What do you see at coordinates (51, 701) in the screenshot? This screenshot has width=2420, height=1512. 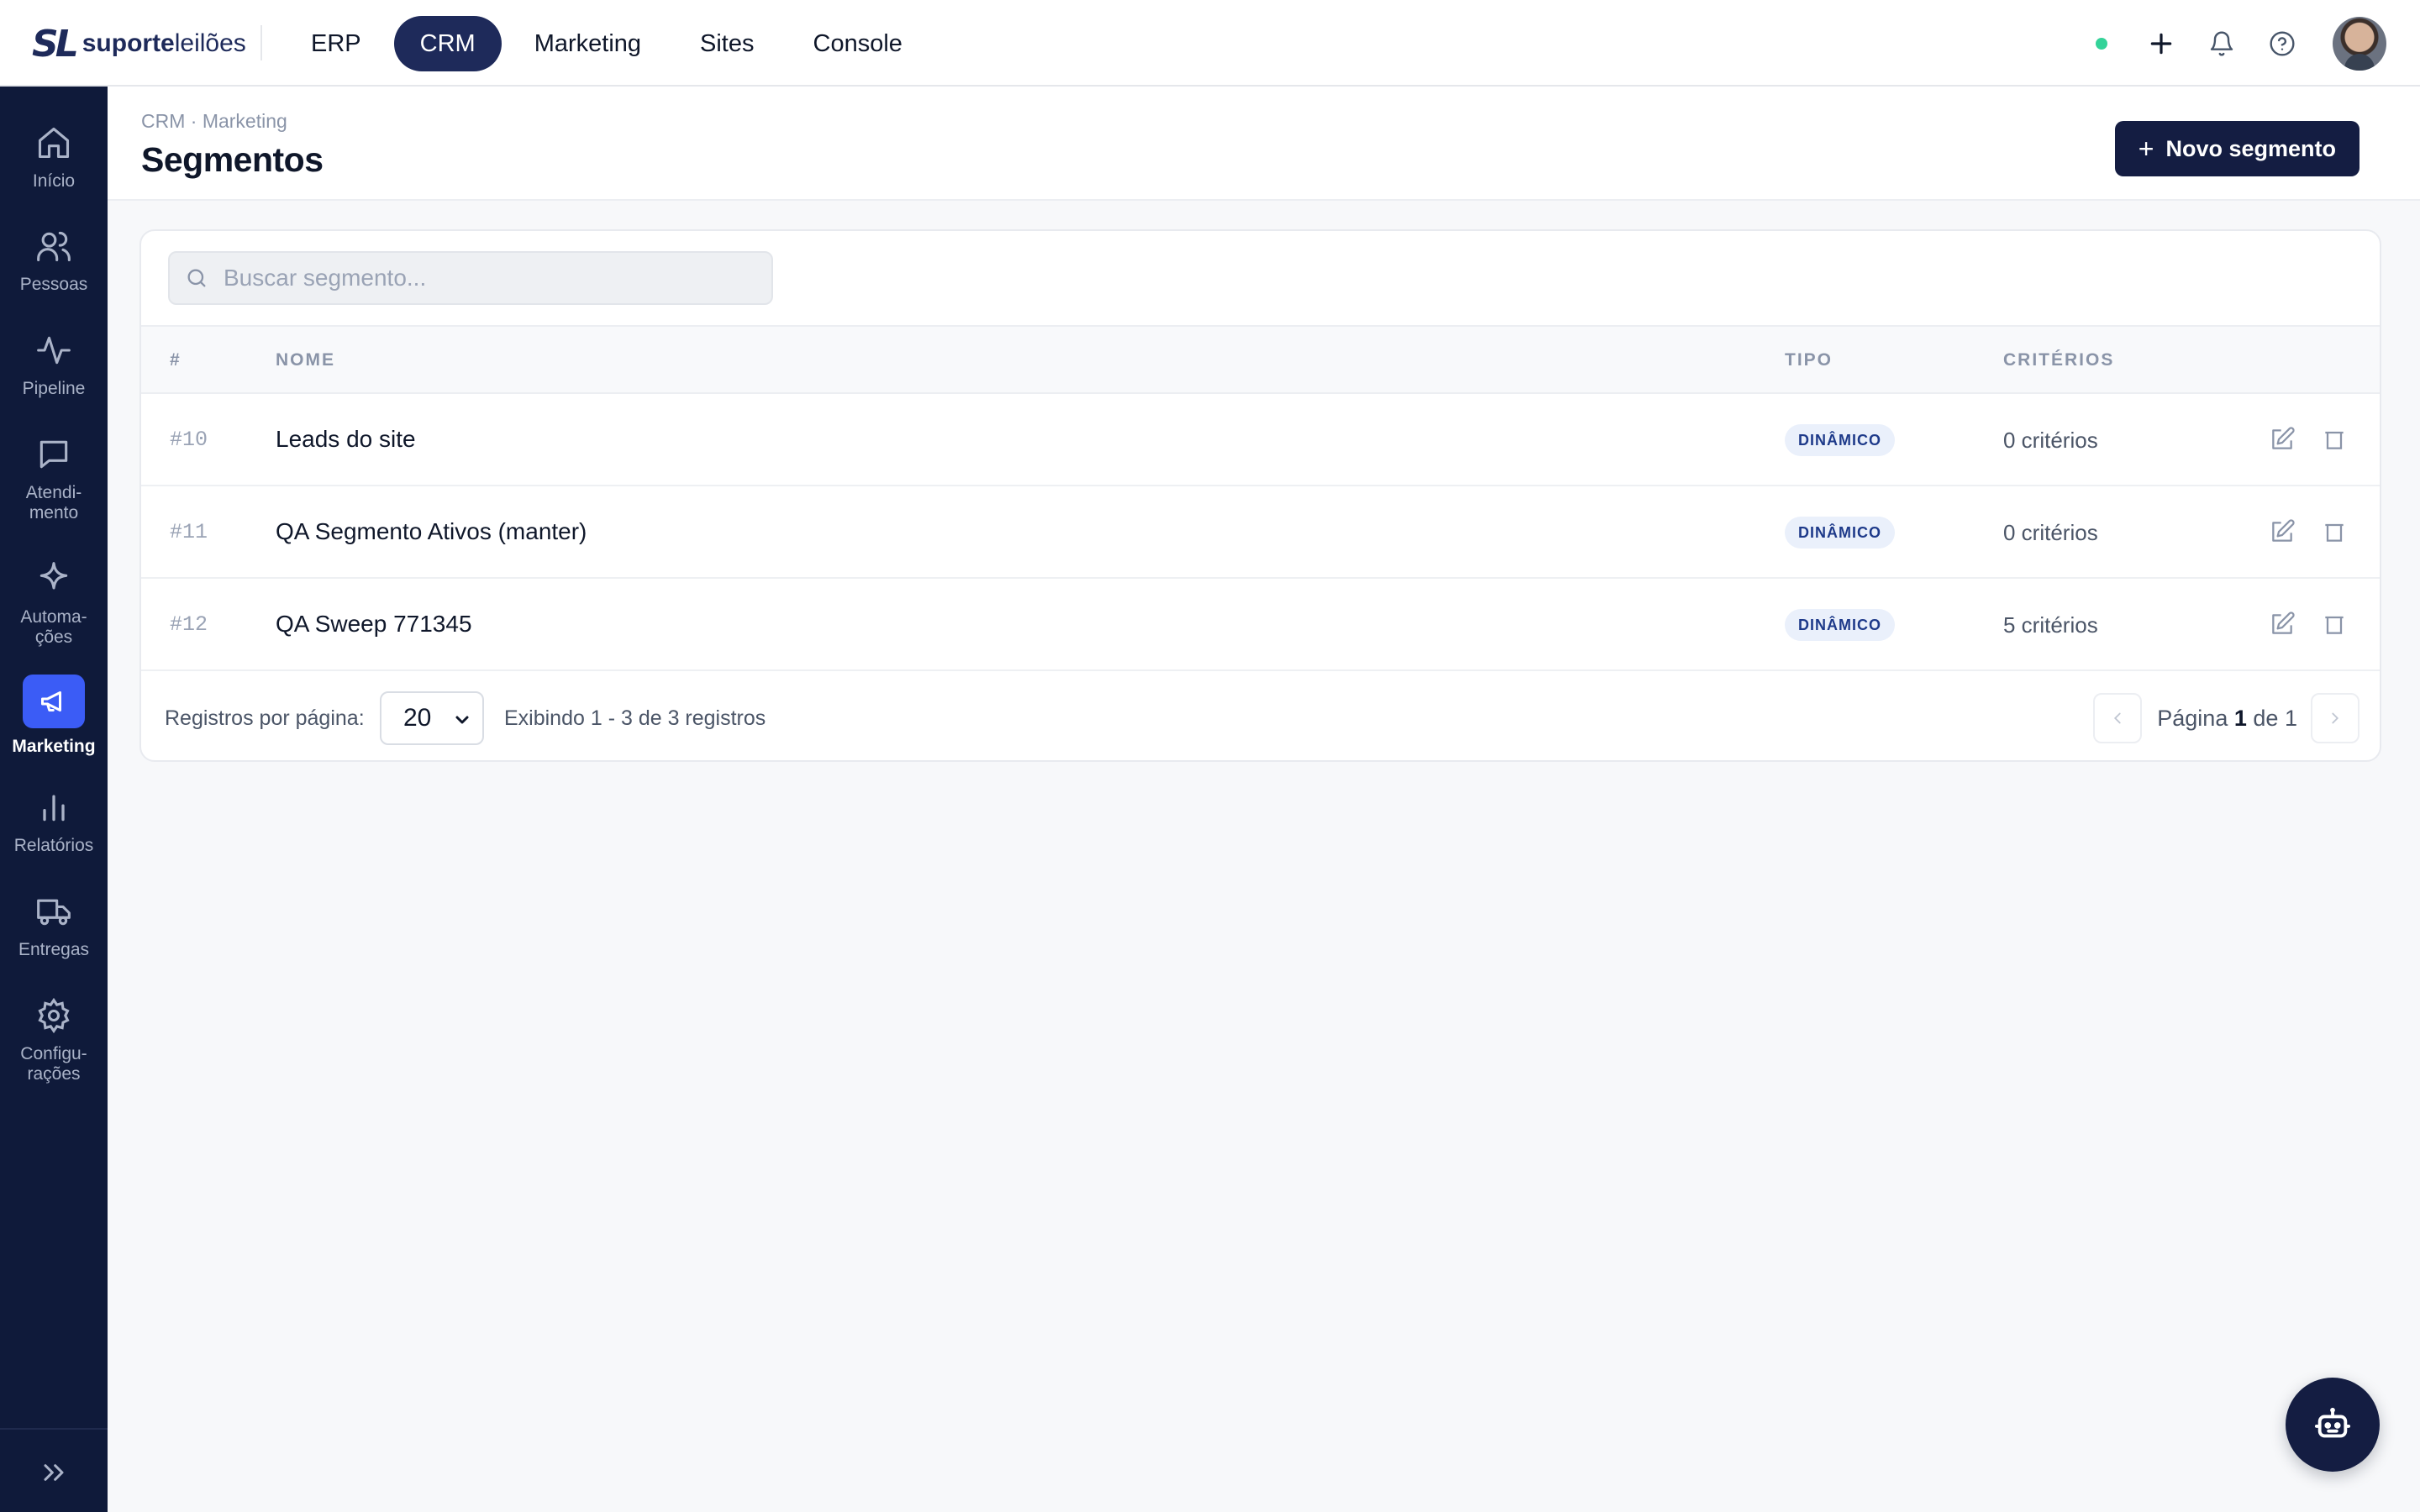 I see `megaphone-icon` at bounding box center [51, 701].